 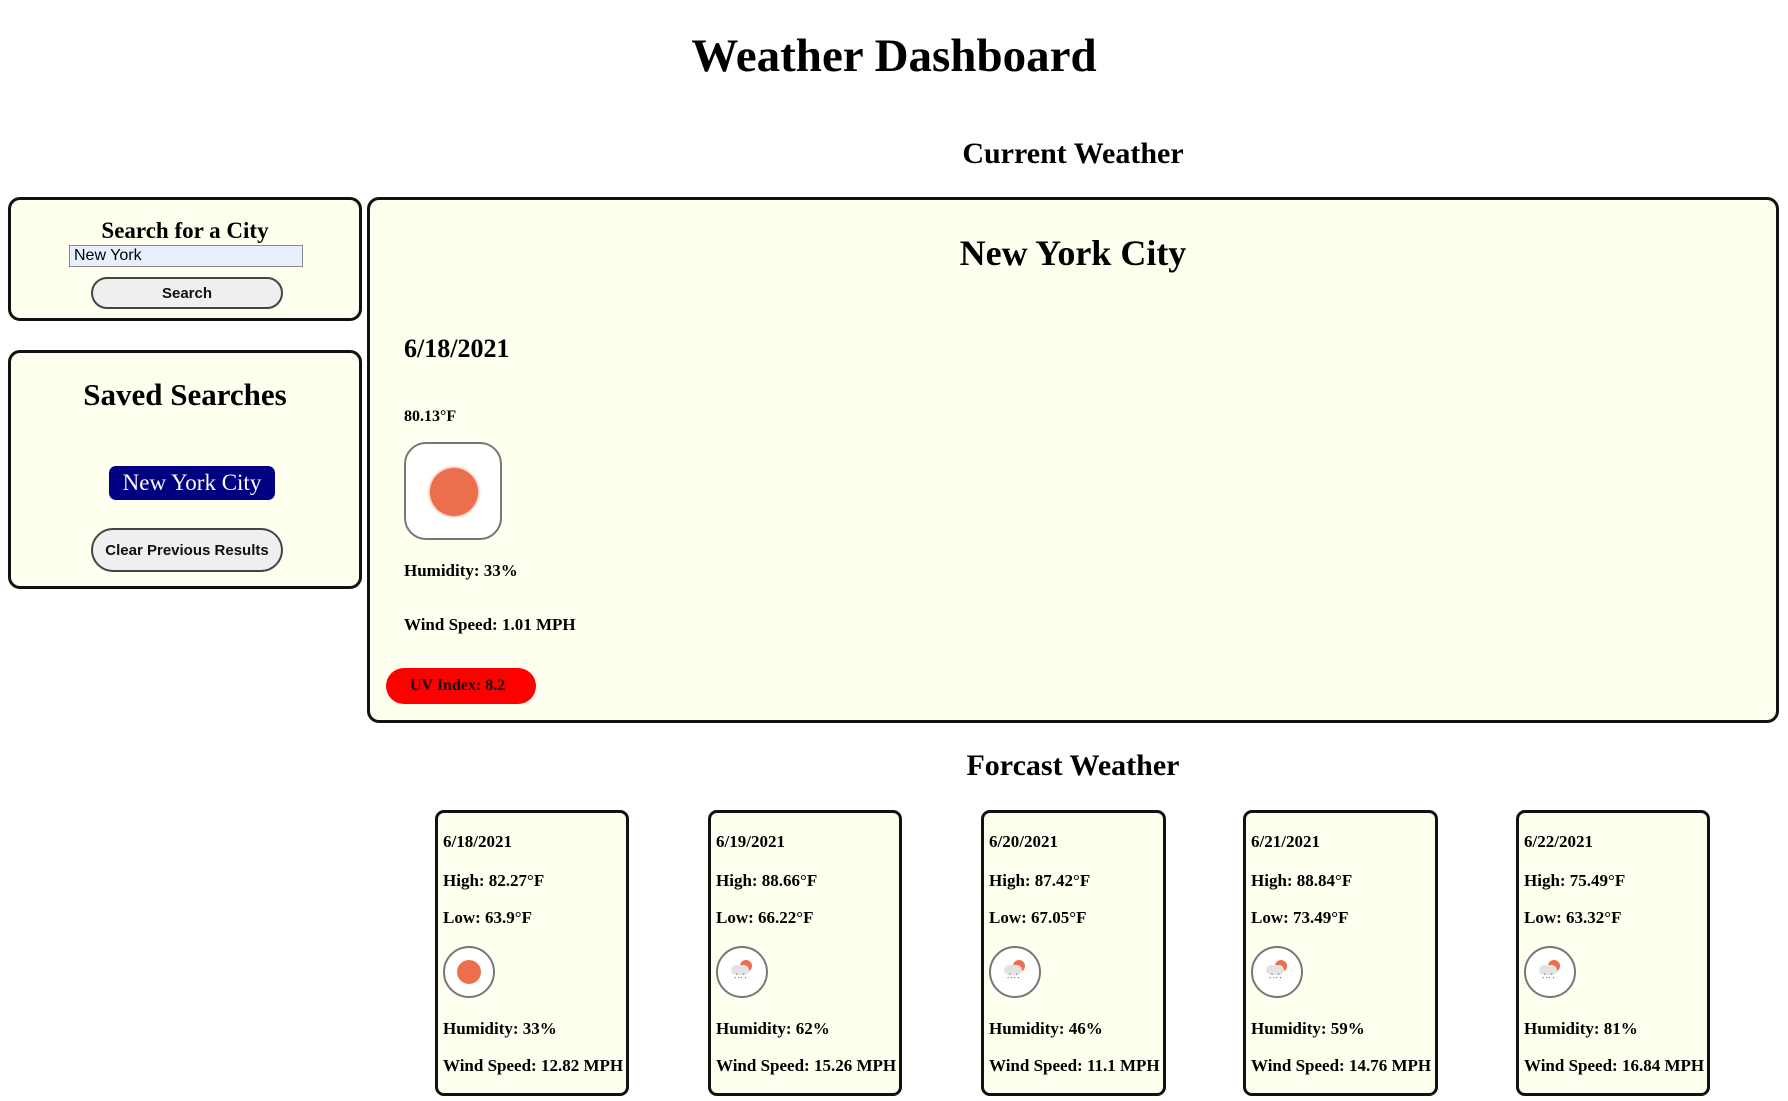 What do you see at coordinates (500, 1028) in the screenshot?
I see `forecast-humidity: Humidity: 33%` at bounding box center [500, 1028].